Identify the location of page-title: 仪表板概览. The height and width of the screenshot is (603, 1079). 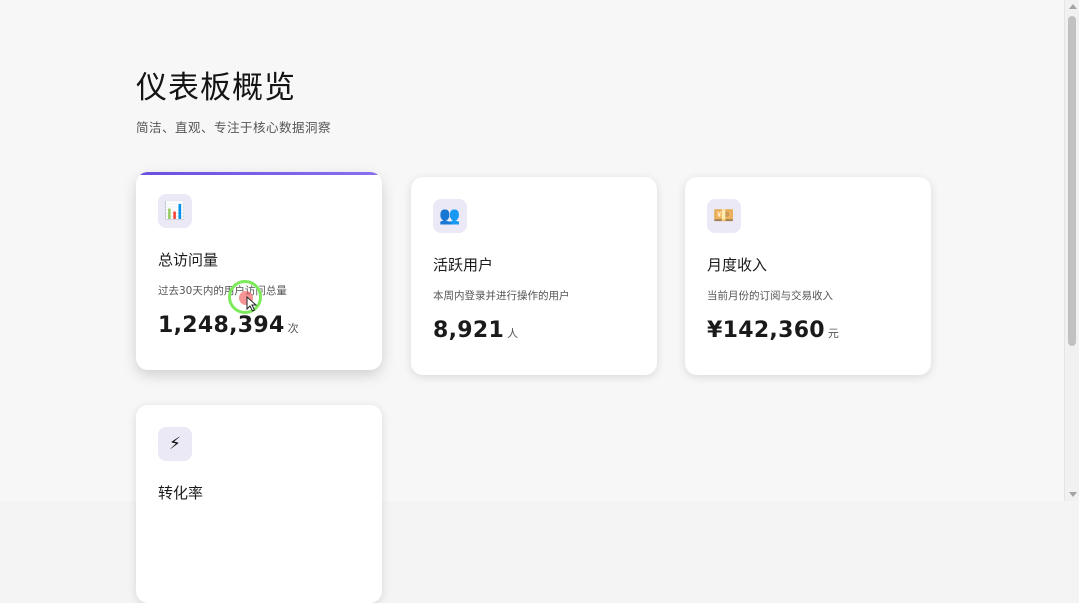
(216, 88).